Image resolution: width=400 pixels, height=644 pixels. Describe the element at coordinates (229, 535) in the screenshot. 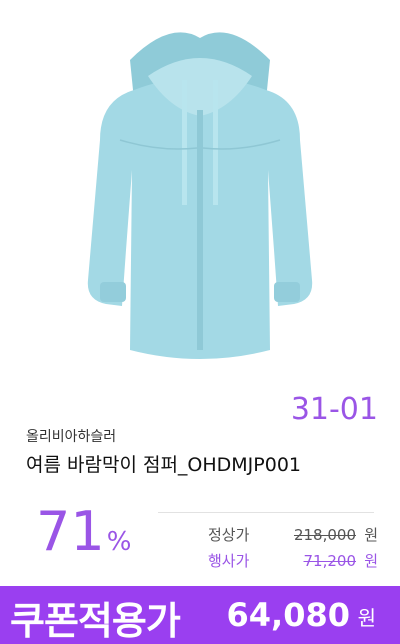

I see `regular-price-label: 정상가` at that location.